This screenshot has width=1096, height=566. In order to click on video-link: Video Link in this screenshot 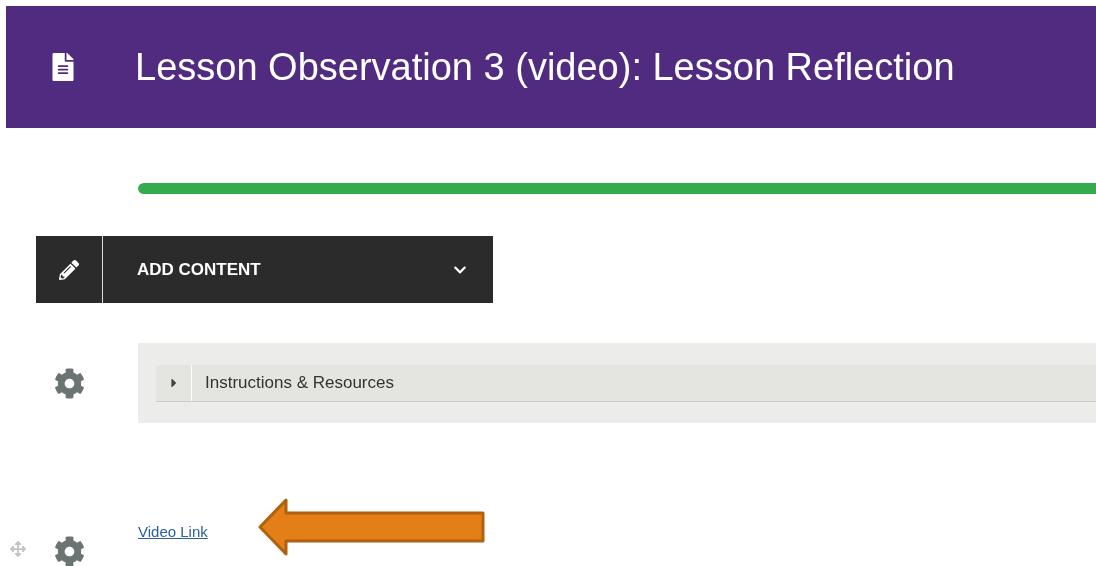, I will do `click(173, 531)`.